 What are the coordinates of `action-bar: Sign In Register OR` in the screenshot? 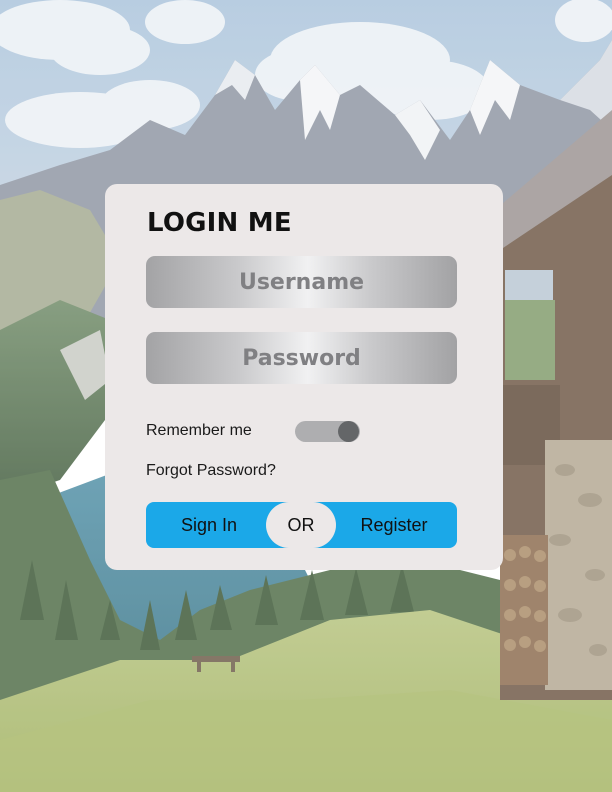 It's located at (301, 525).